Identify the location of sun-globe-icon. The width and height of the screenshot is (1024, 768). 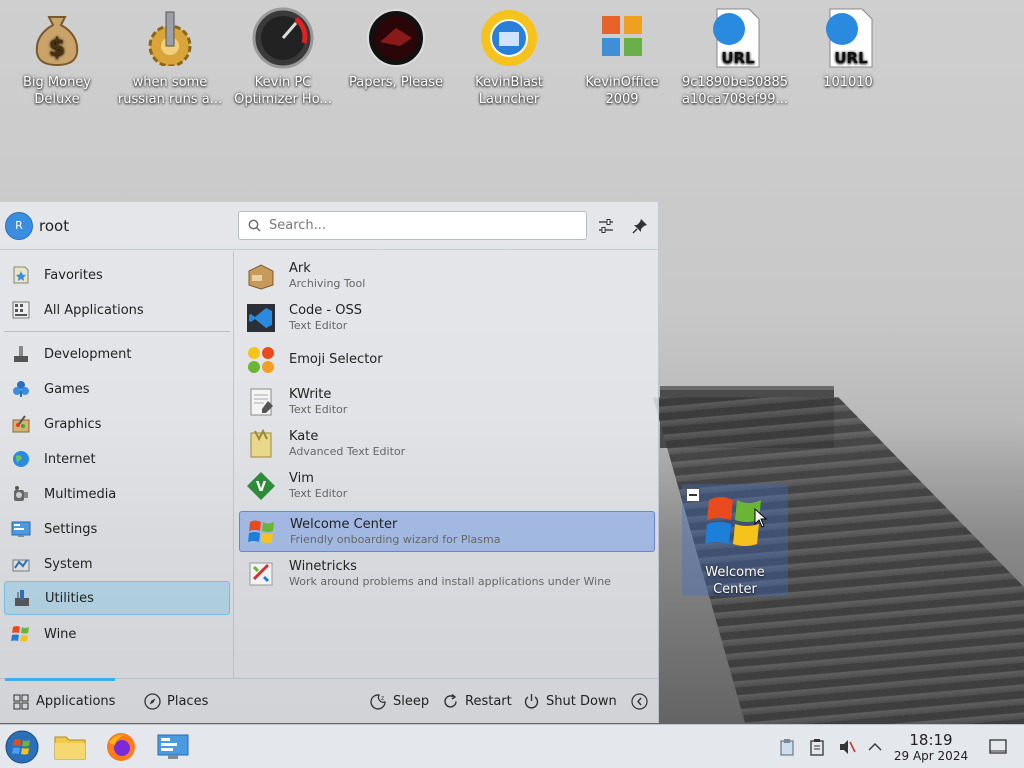
(509, 38).